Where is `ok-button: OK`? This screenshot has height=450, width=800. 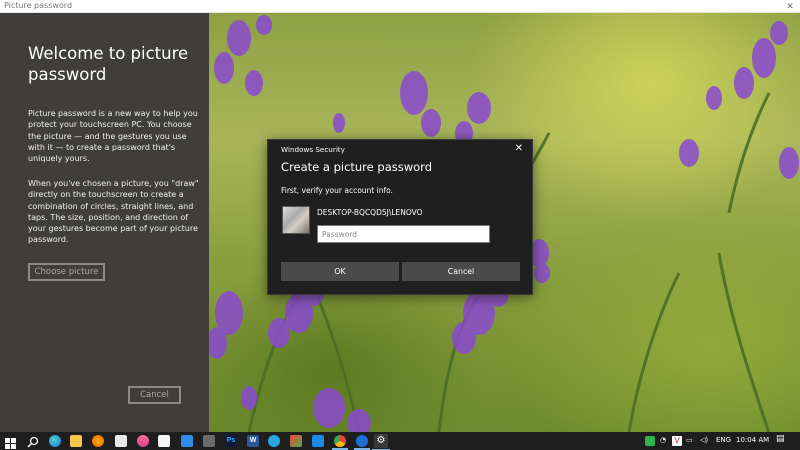
ok-button: OK is located at coordinates (340, 271).